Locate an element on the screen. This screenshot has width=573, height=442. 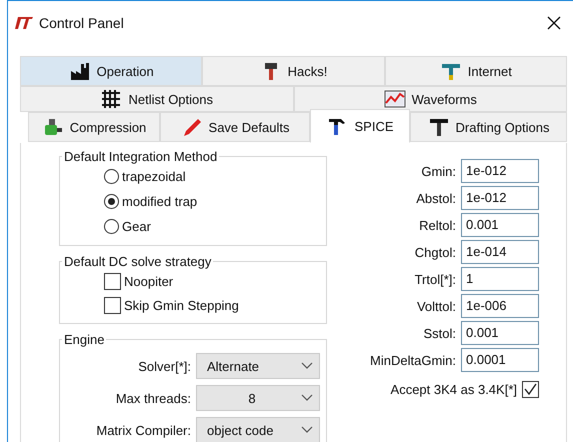
group-title: Default Integration Method is located at coordinates (140, 156).